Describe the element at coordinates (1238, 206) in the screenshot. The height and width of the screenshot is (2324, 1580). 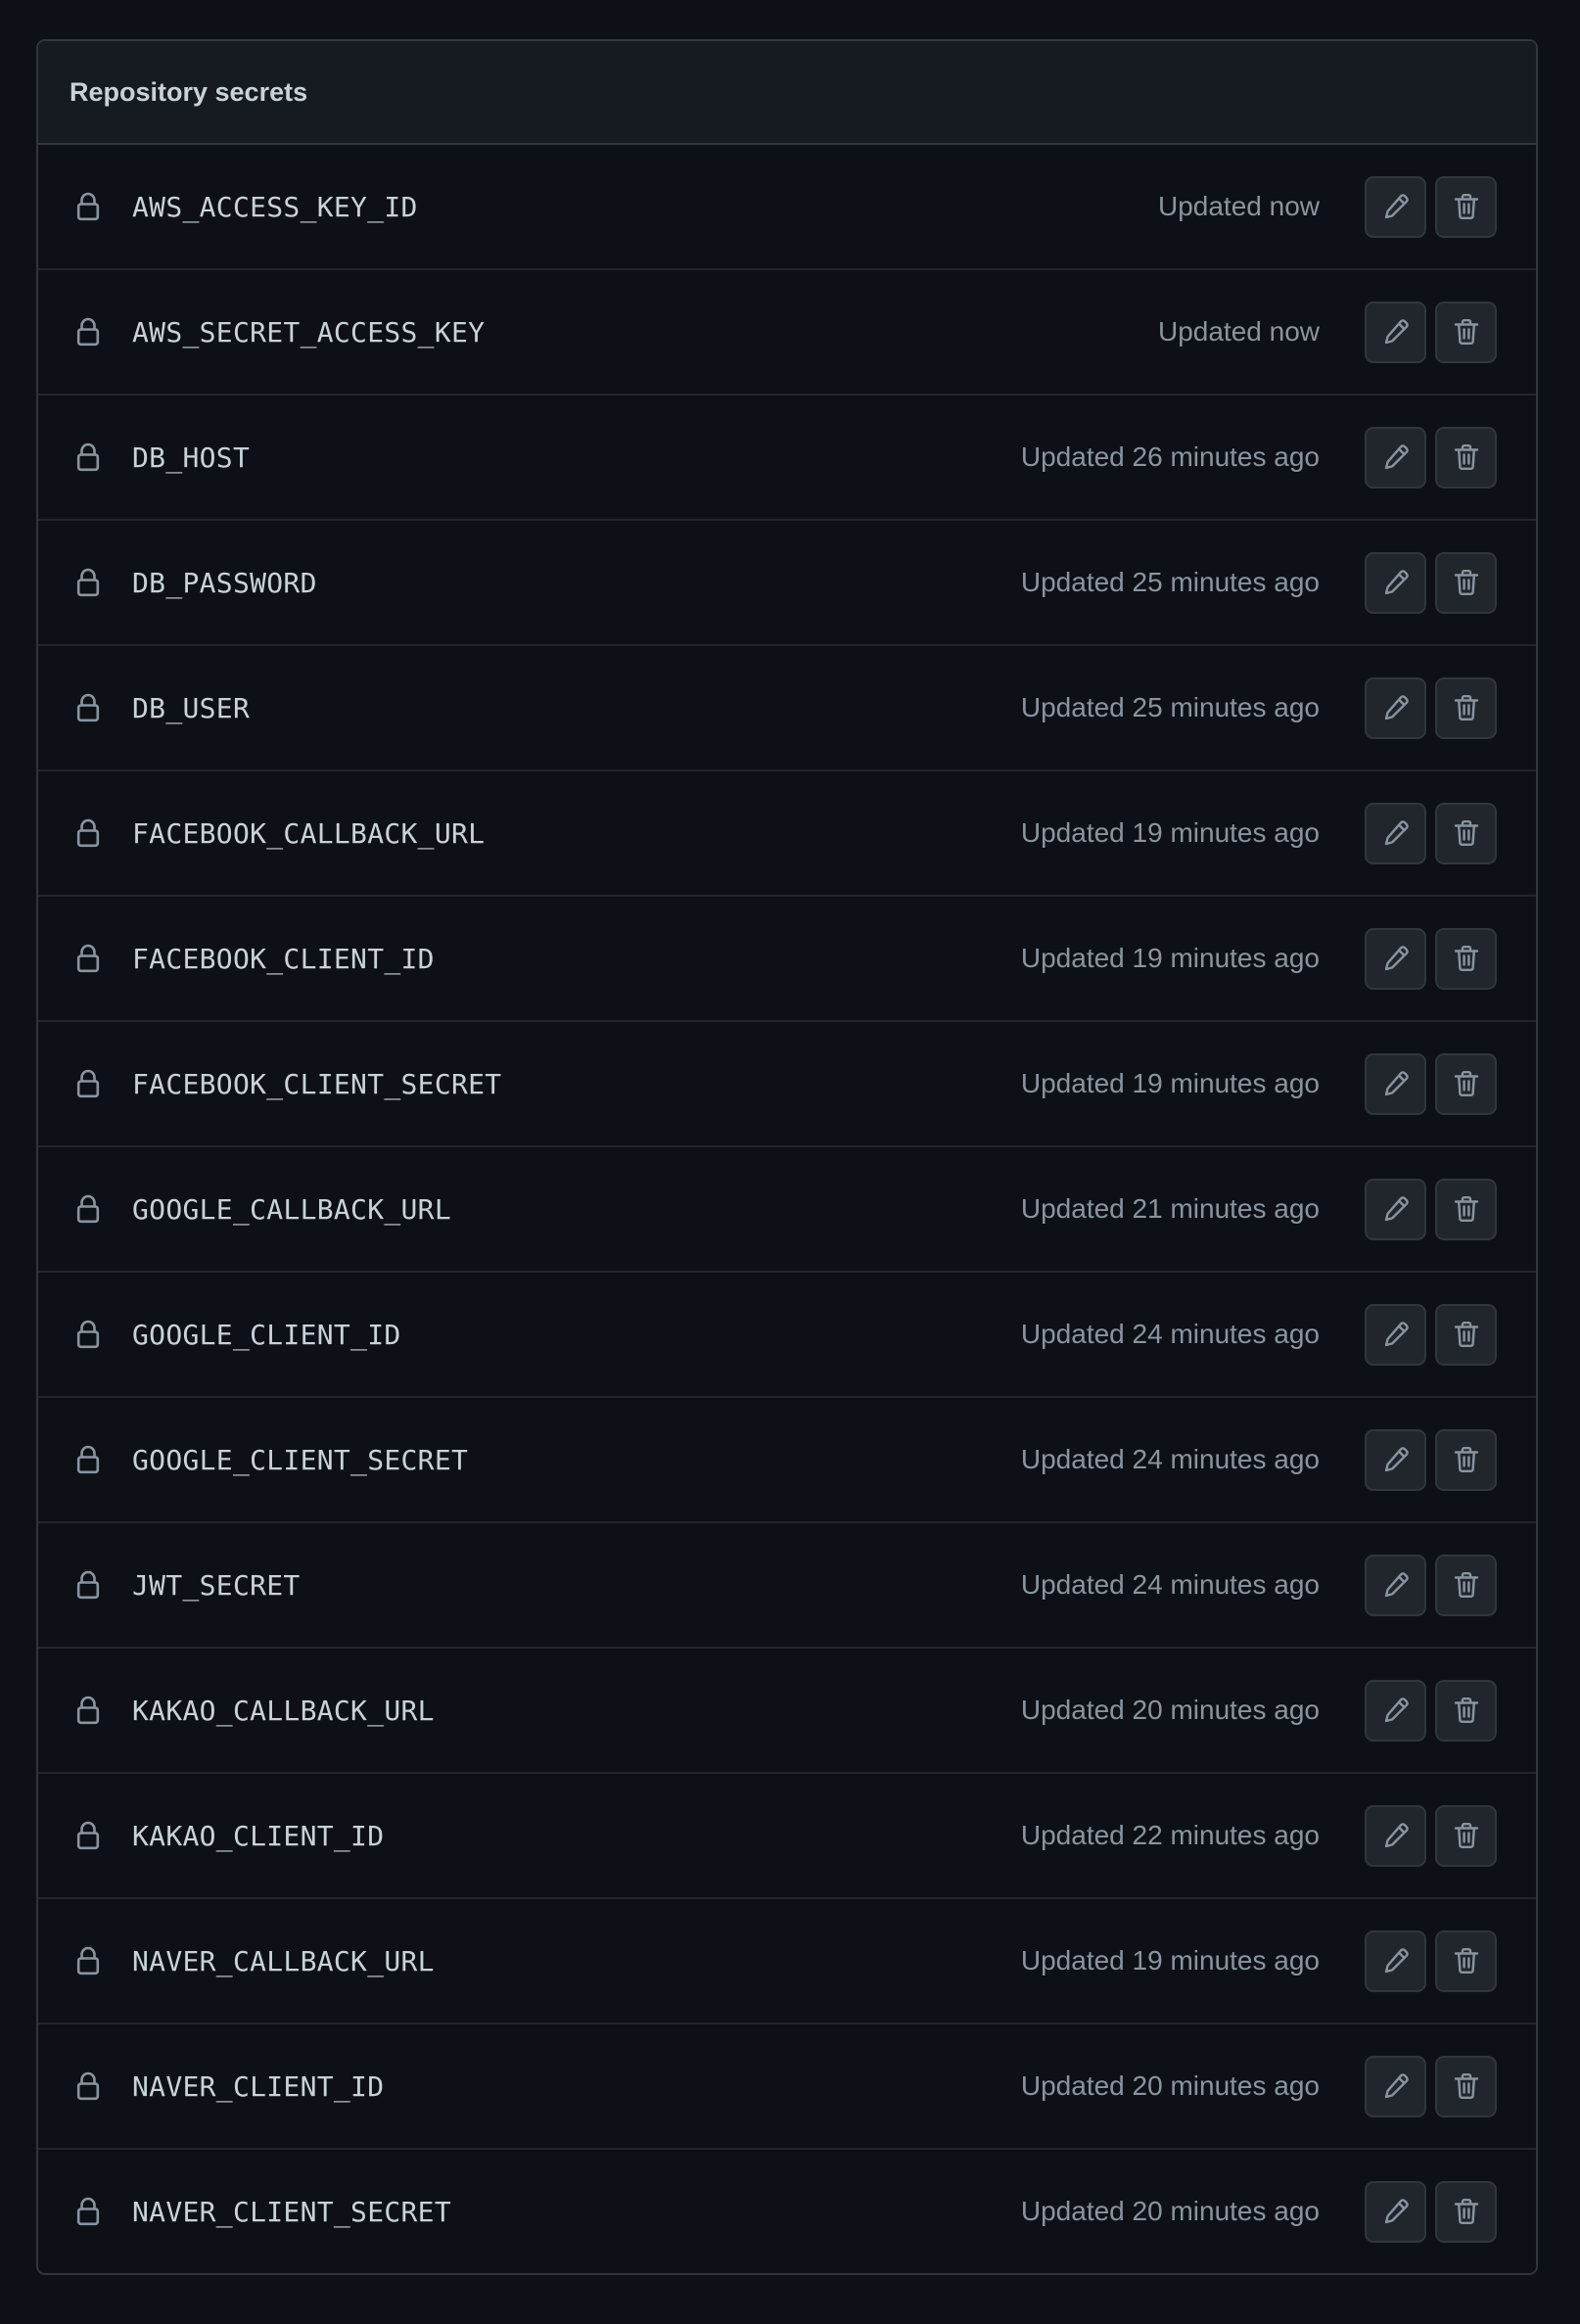
I see `updated-time: Updated now` at that location.